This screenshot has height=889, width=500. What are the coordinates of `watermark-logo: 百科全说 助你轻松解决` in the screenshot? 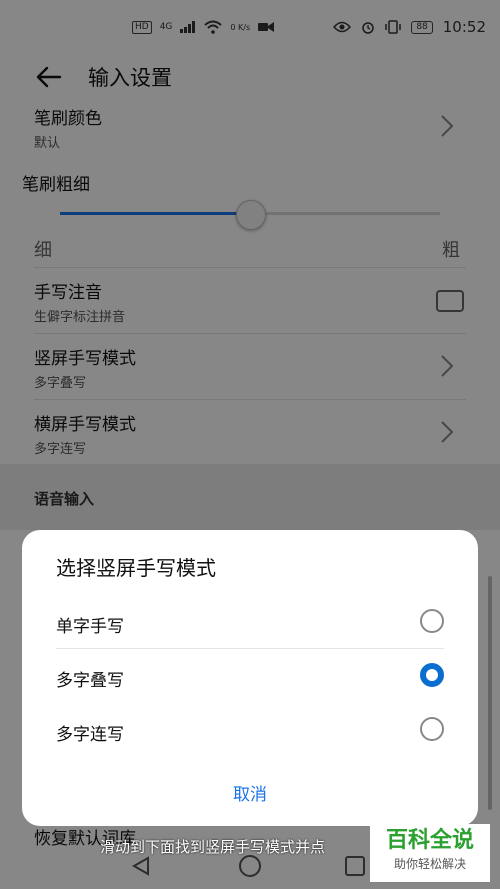 It's located at (430, 853).